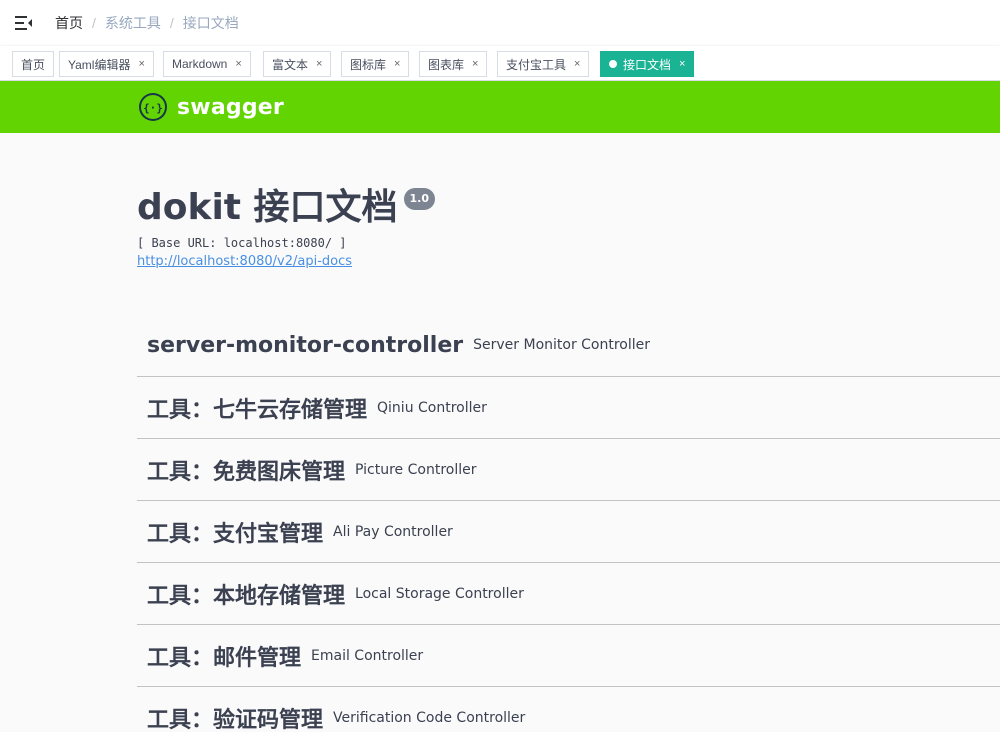 The image size is (1000, 732). I want to click on tag-alipay-tool: 支付宝工具 ×, so click(543, 64).